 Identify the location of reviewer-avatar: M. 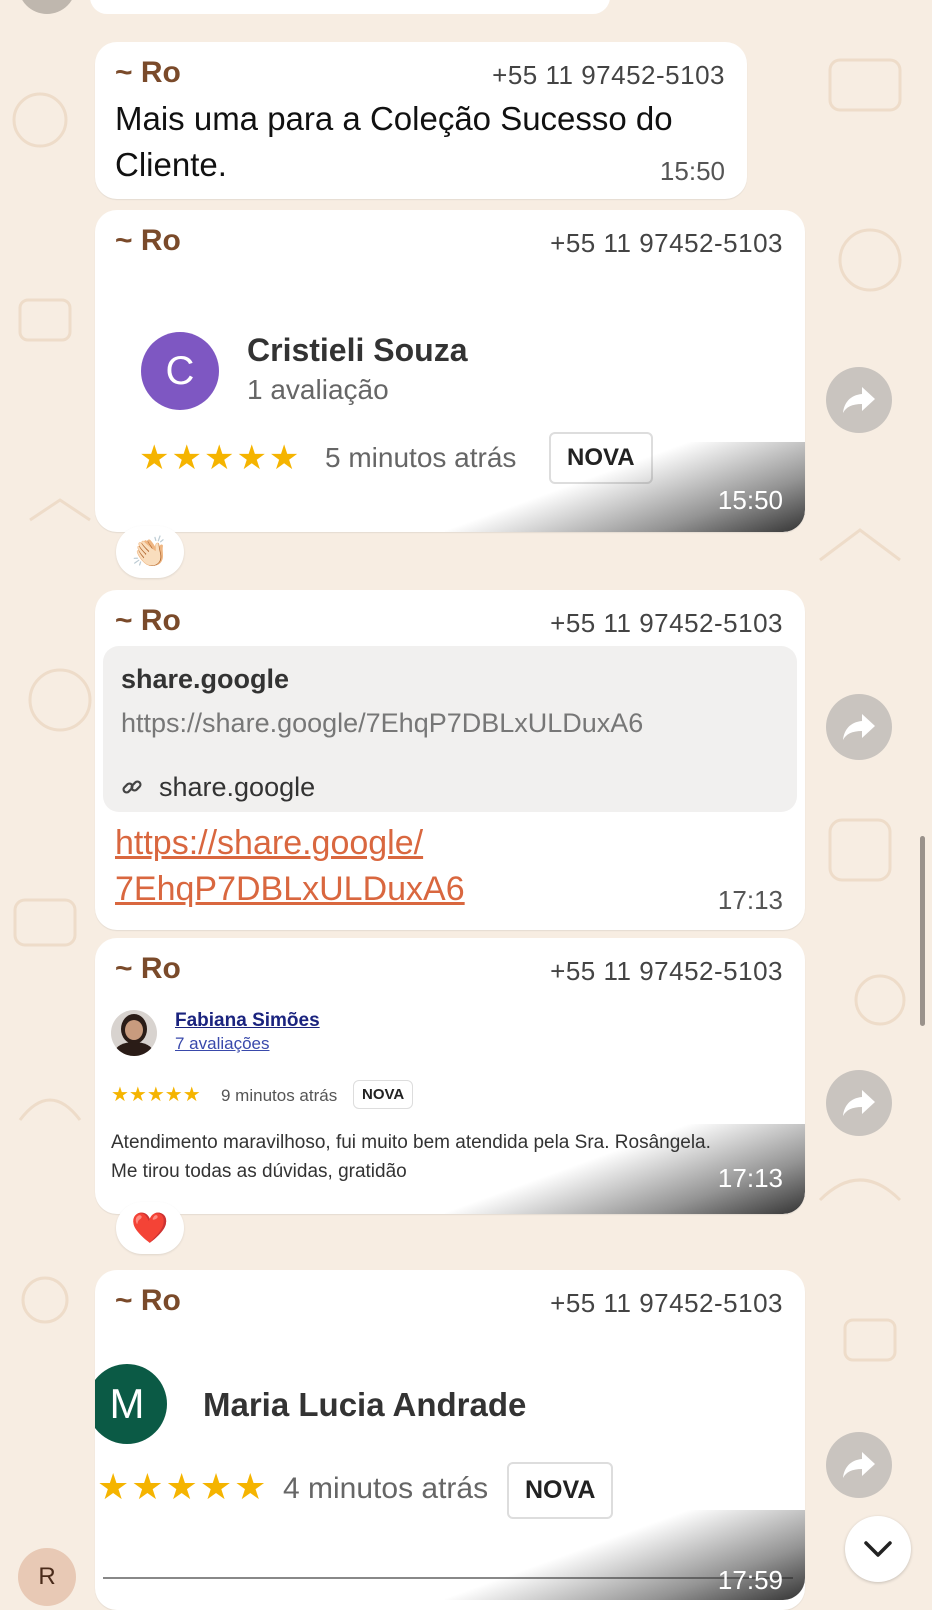
(131, 1404).